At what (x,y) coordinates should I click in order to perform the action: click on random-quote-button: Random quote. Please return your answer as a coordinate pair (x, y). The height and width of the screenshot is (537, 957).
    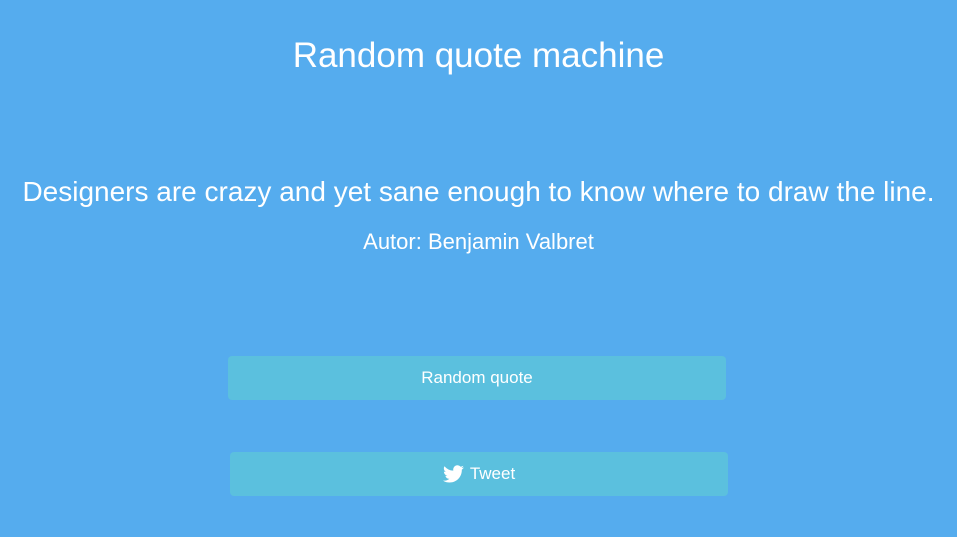
    Looking at the image, I should click on (477, 378).